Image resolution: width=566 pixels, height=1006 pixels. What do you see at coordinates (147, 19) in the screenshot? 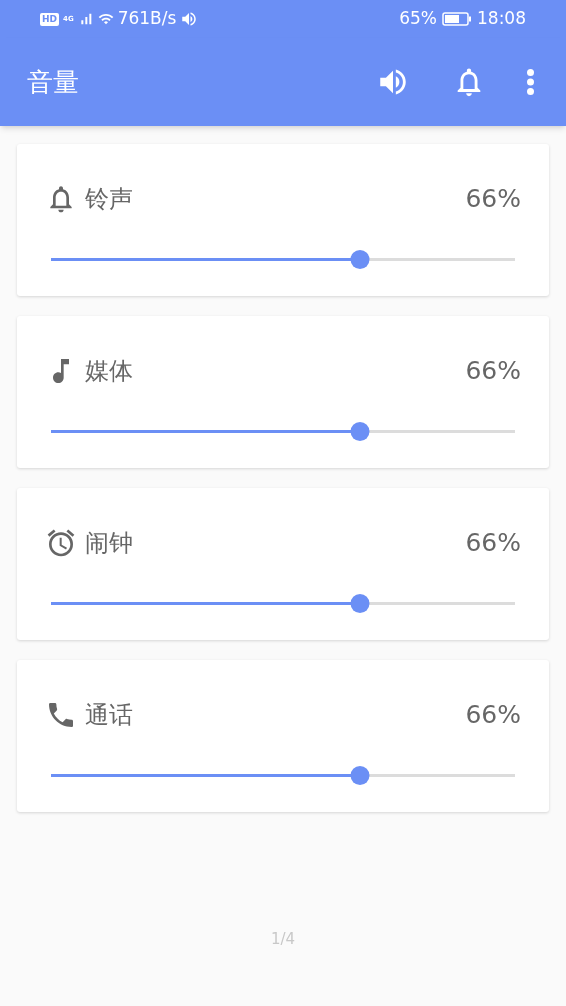
I see `network-speed: 761B/s` at bounding box center [147, 19].